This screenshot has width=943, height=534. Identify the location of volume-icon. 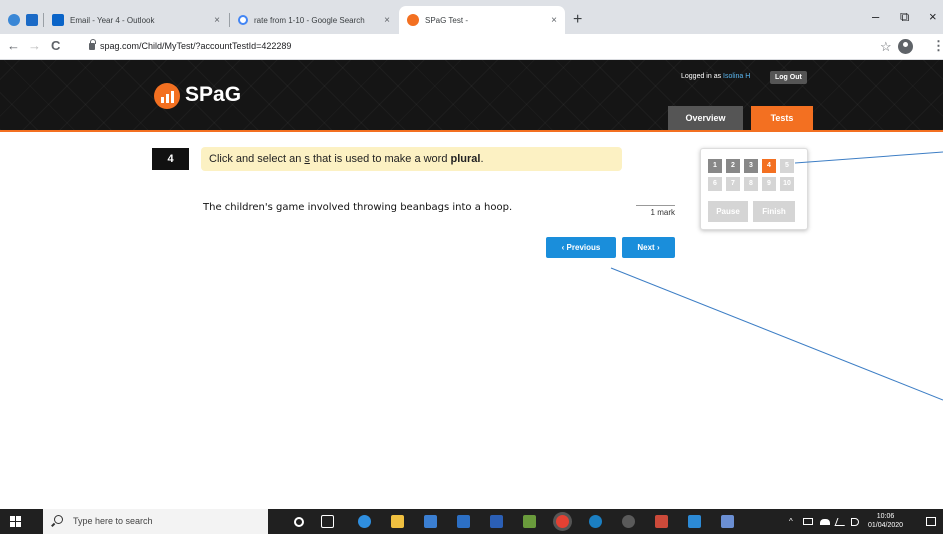
(855, 522).